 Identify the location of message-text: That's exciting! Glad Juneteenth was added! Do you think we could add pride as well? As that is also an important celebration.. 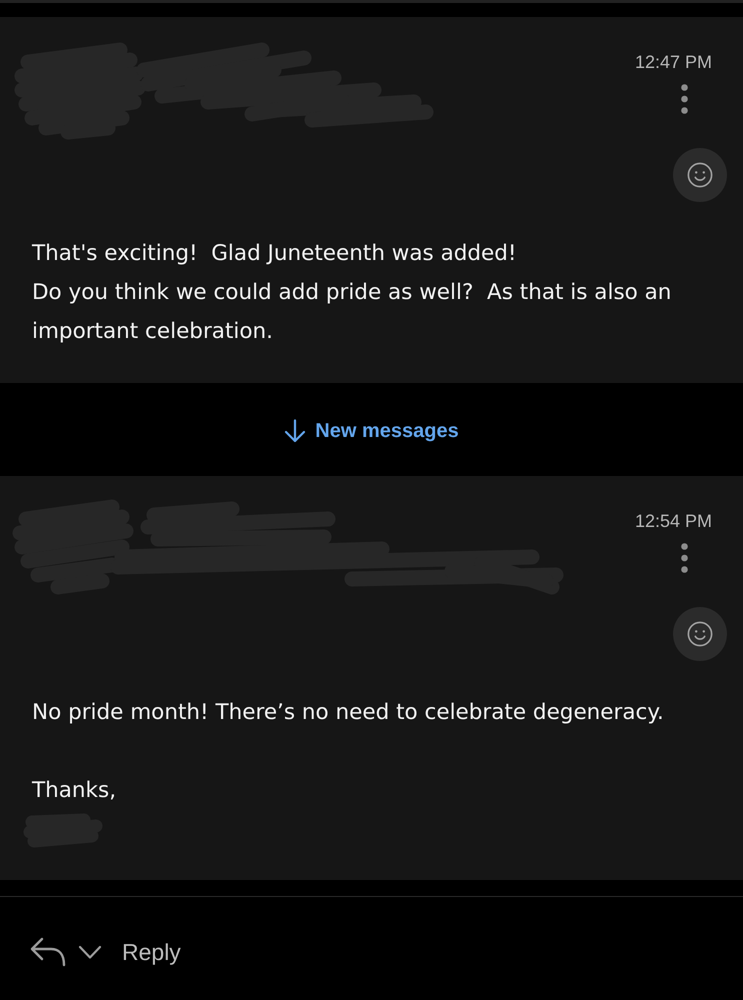
(352, 293).